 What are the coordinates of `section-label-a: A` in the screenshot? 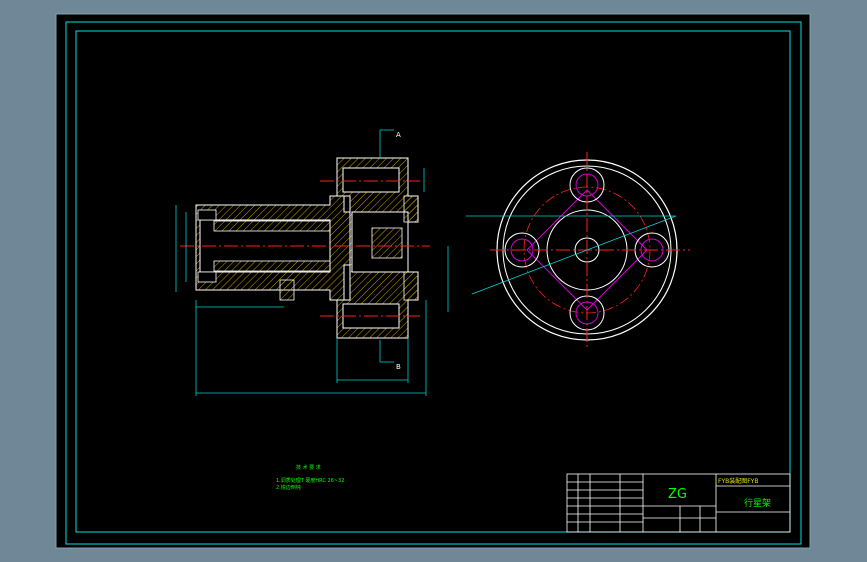 It's located at (398, 135).